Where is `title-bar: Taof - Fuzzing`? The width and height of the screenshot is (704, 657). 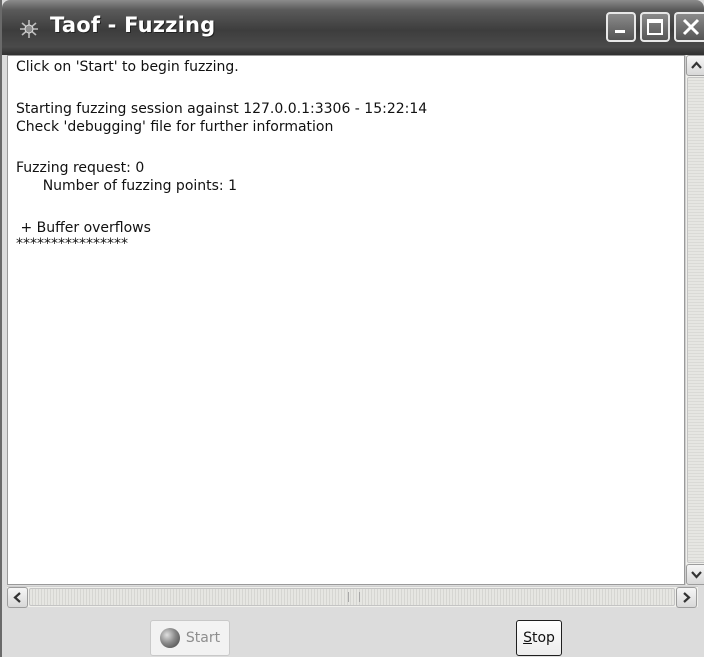 title-bar: Taof - Fuzzing is located at coordinates (353, 27).